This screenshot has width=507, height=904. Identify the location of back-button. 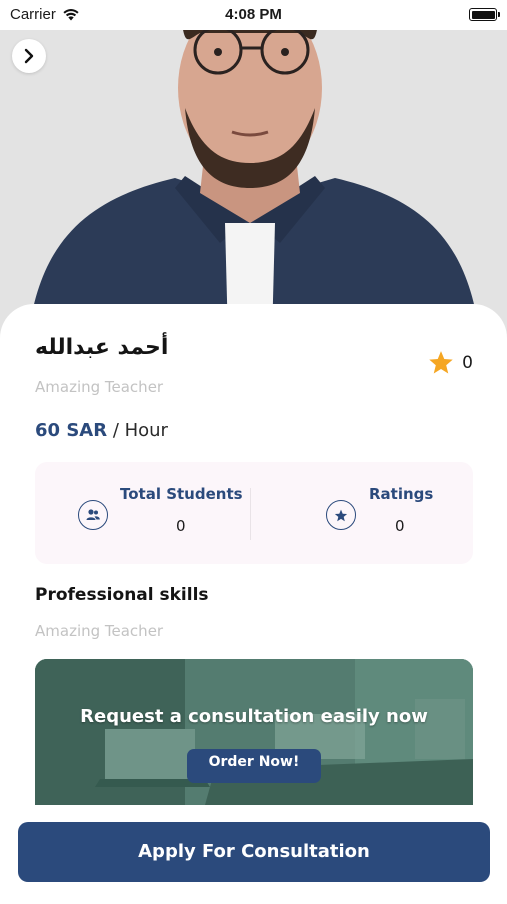
(29, 56).